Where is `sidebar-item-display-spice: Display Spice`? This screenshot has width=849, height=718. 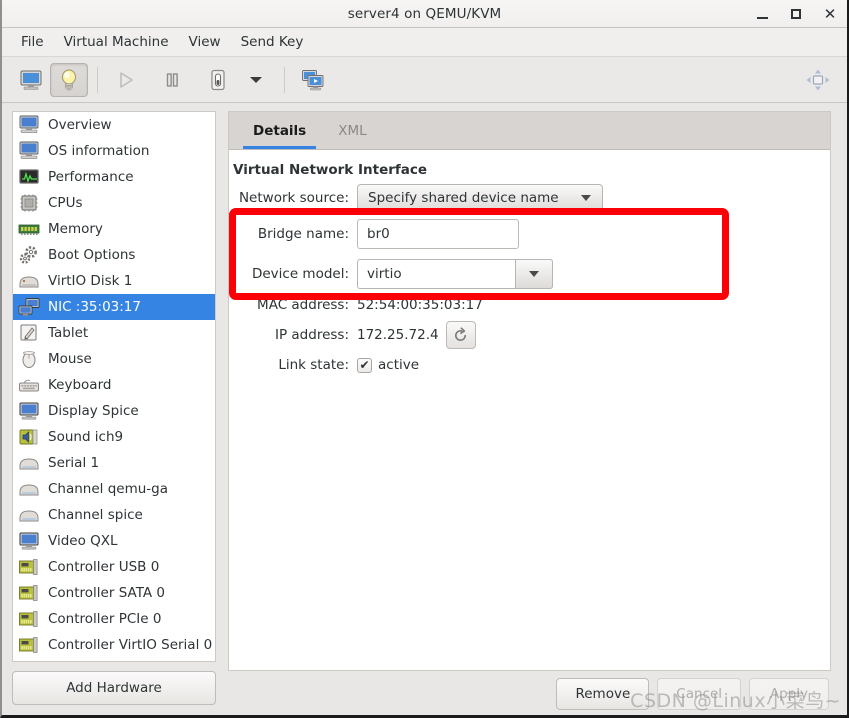
sidebar-item-display-spice: Display Spice is located at coordinates (114, 411).